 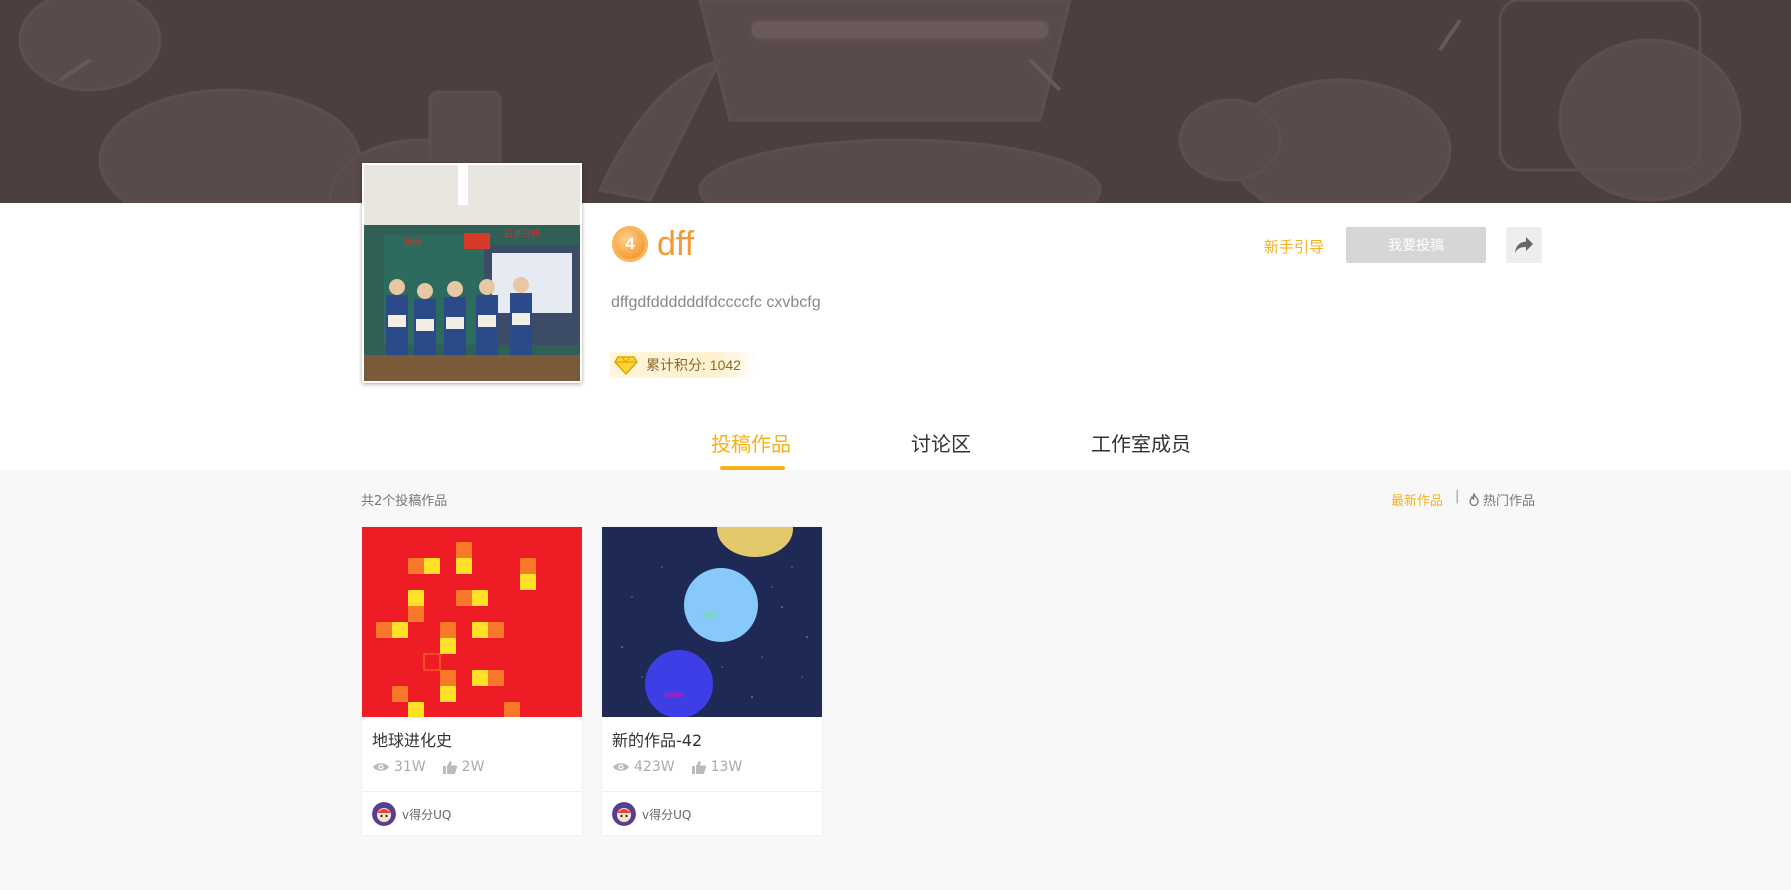 I want to click on svg-text: 日进日新, so click(x=522, y=234).